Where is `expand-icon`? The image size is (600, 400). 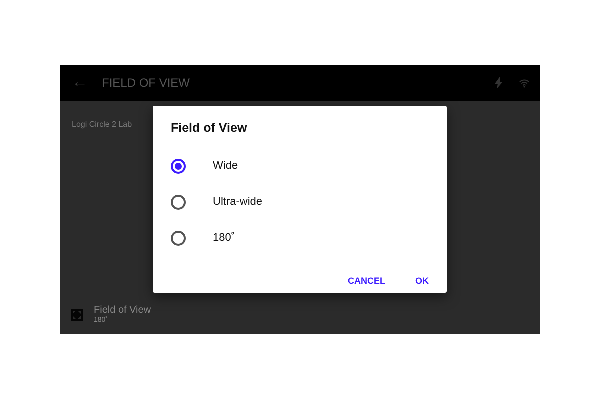
expand-icon is located at coordinates (77, 315).